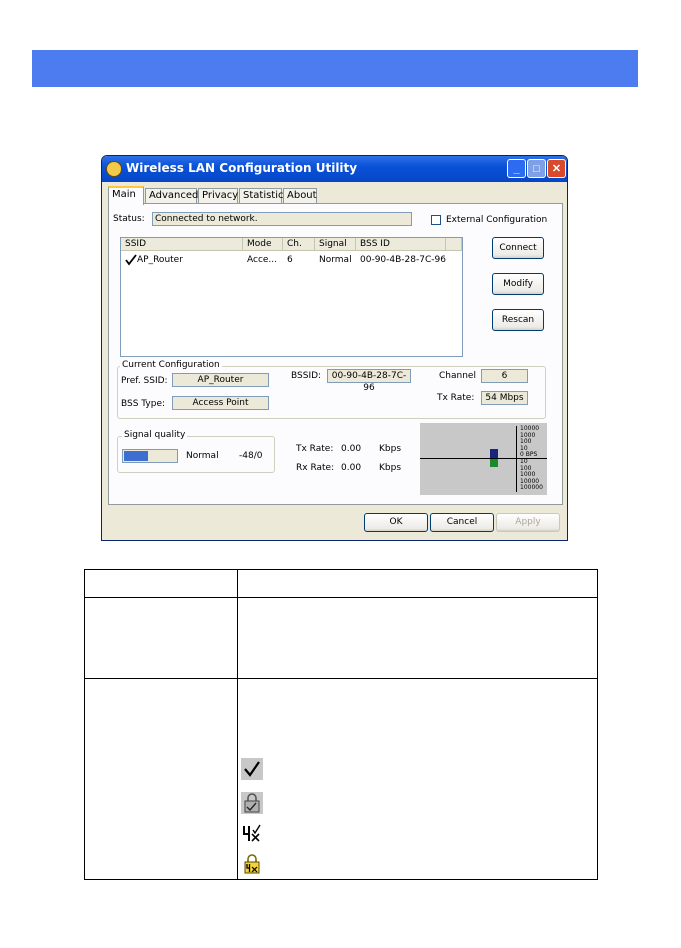  What do you see at coordinates (171, 196) in the screenshot?
I see `tab-advanced: Advanced` at bounding box center [171, 196].